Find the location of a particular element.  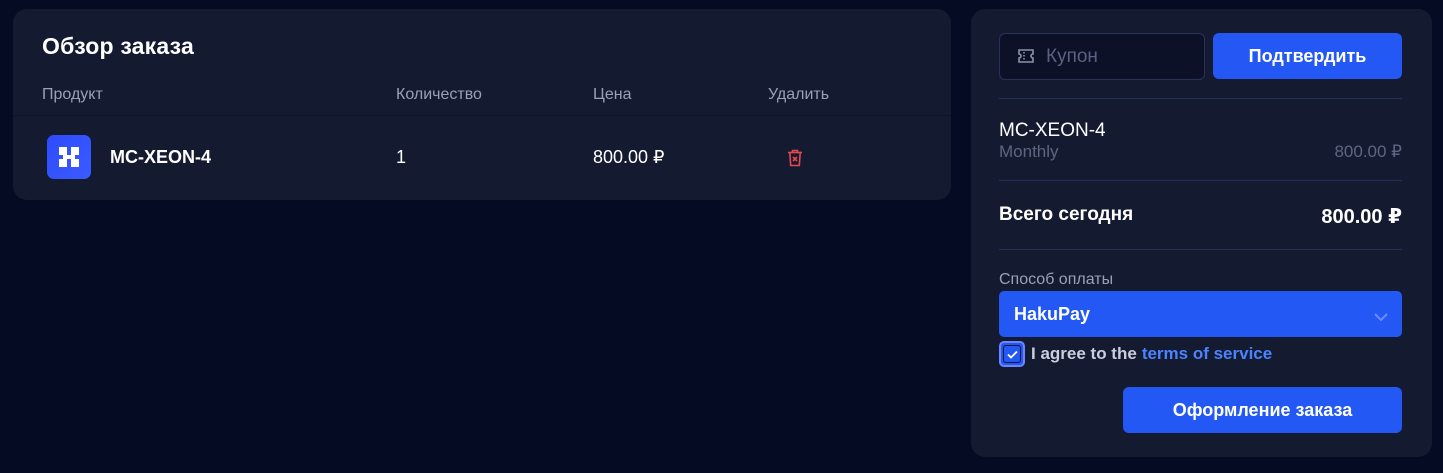

summary-item-period: Monthly is located at coordinates (1029, 151).